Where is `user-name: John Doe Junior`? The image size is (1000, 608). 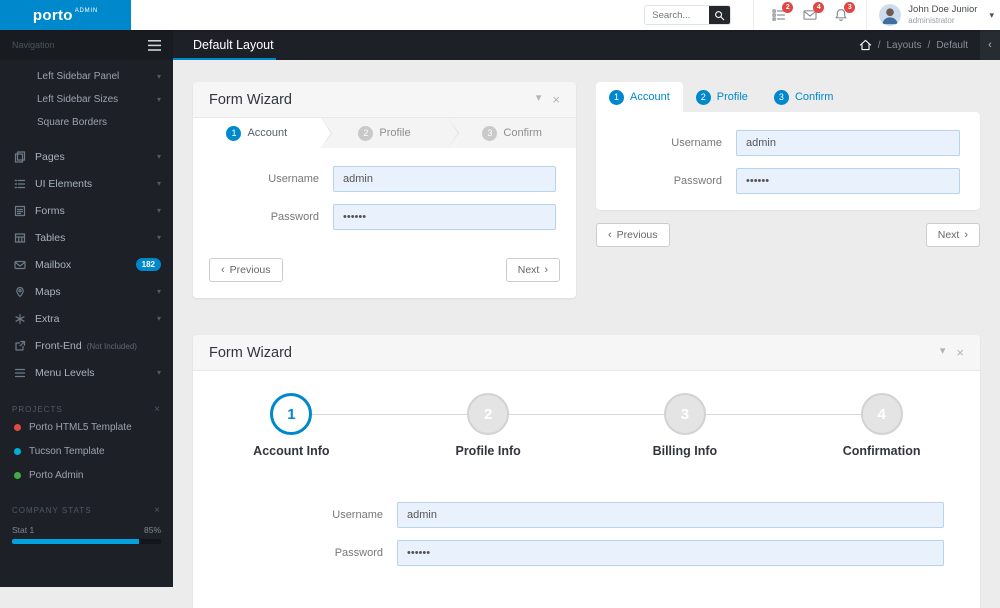 user-name: John Doe Junior is located at coordinates (943, 9).